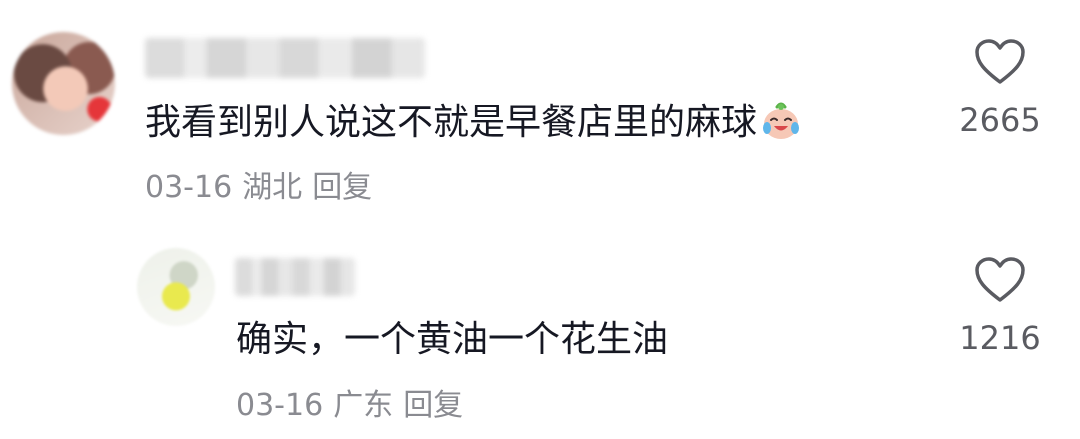  What do you see at coordinates (272, 187) in the screenshot?
I see `comment-location: 湖北` at bounding box center [272, 187].